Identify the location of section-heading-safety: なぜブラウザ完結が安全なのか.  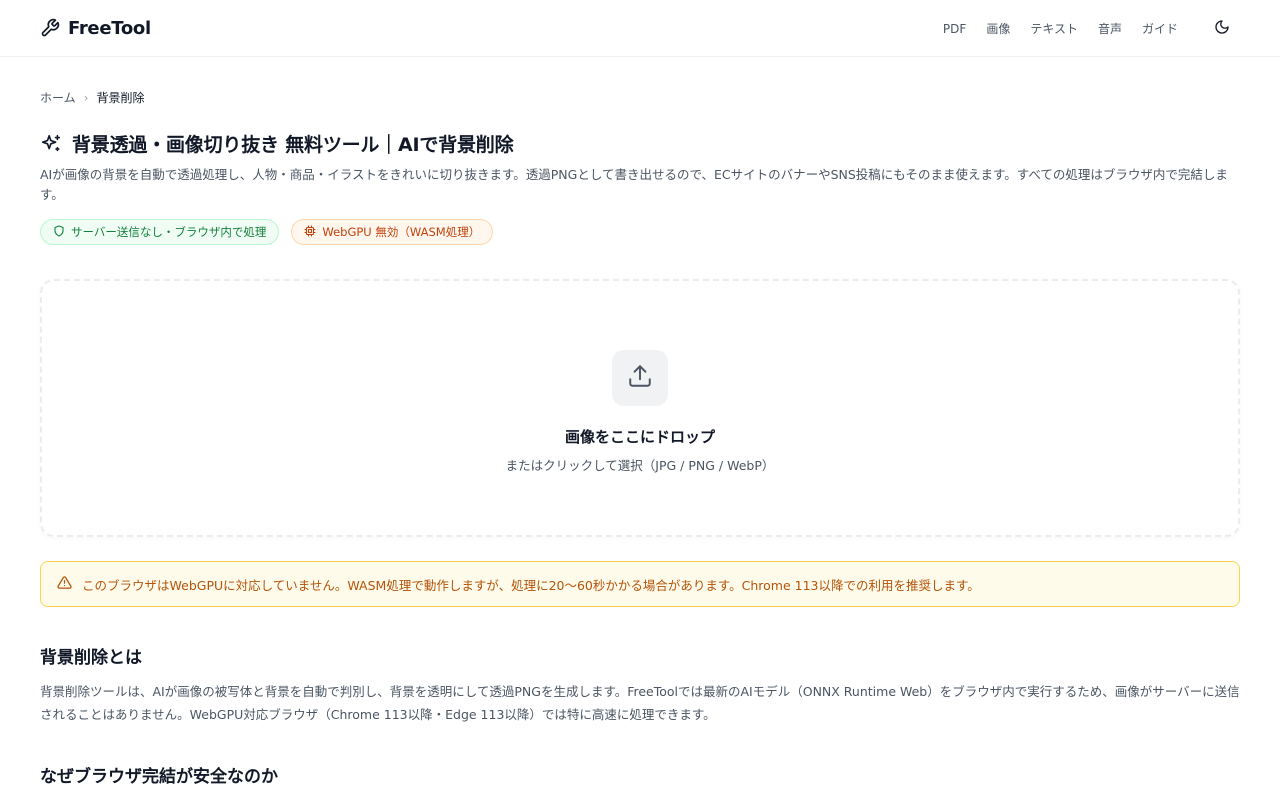
(159, 777).